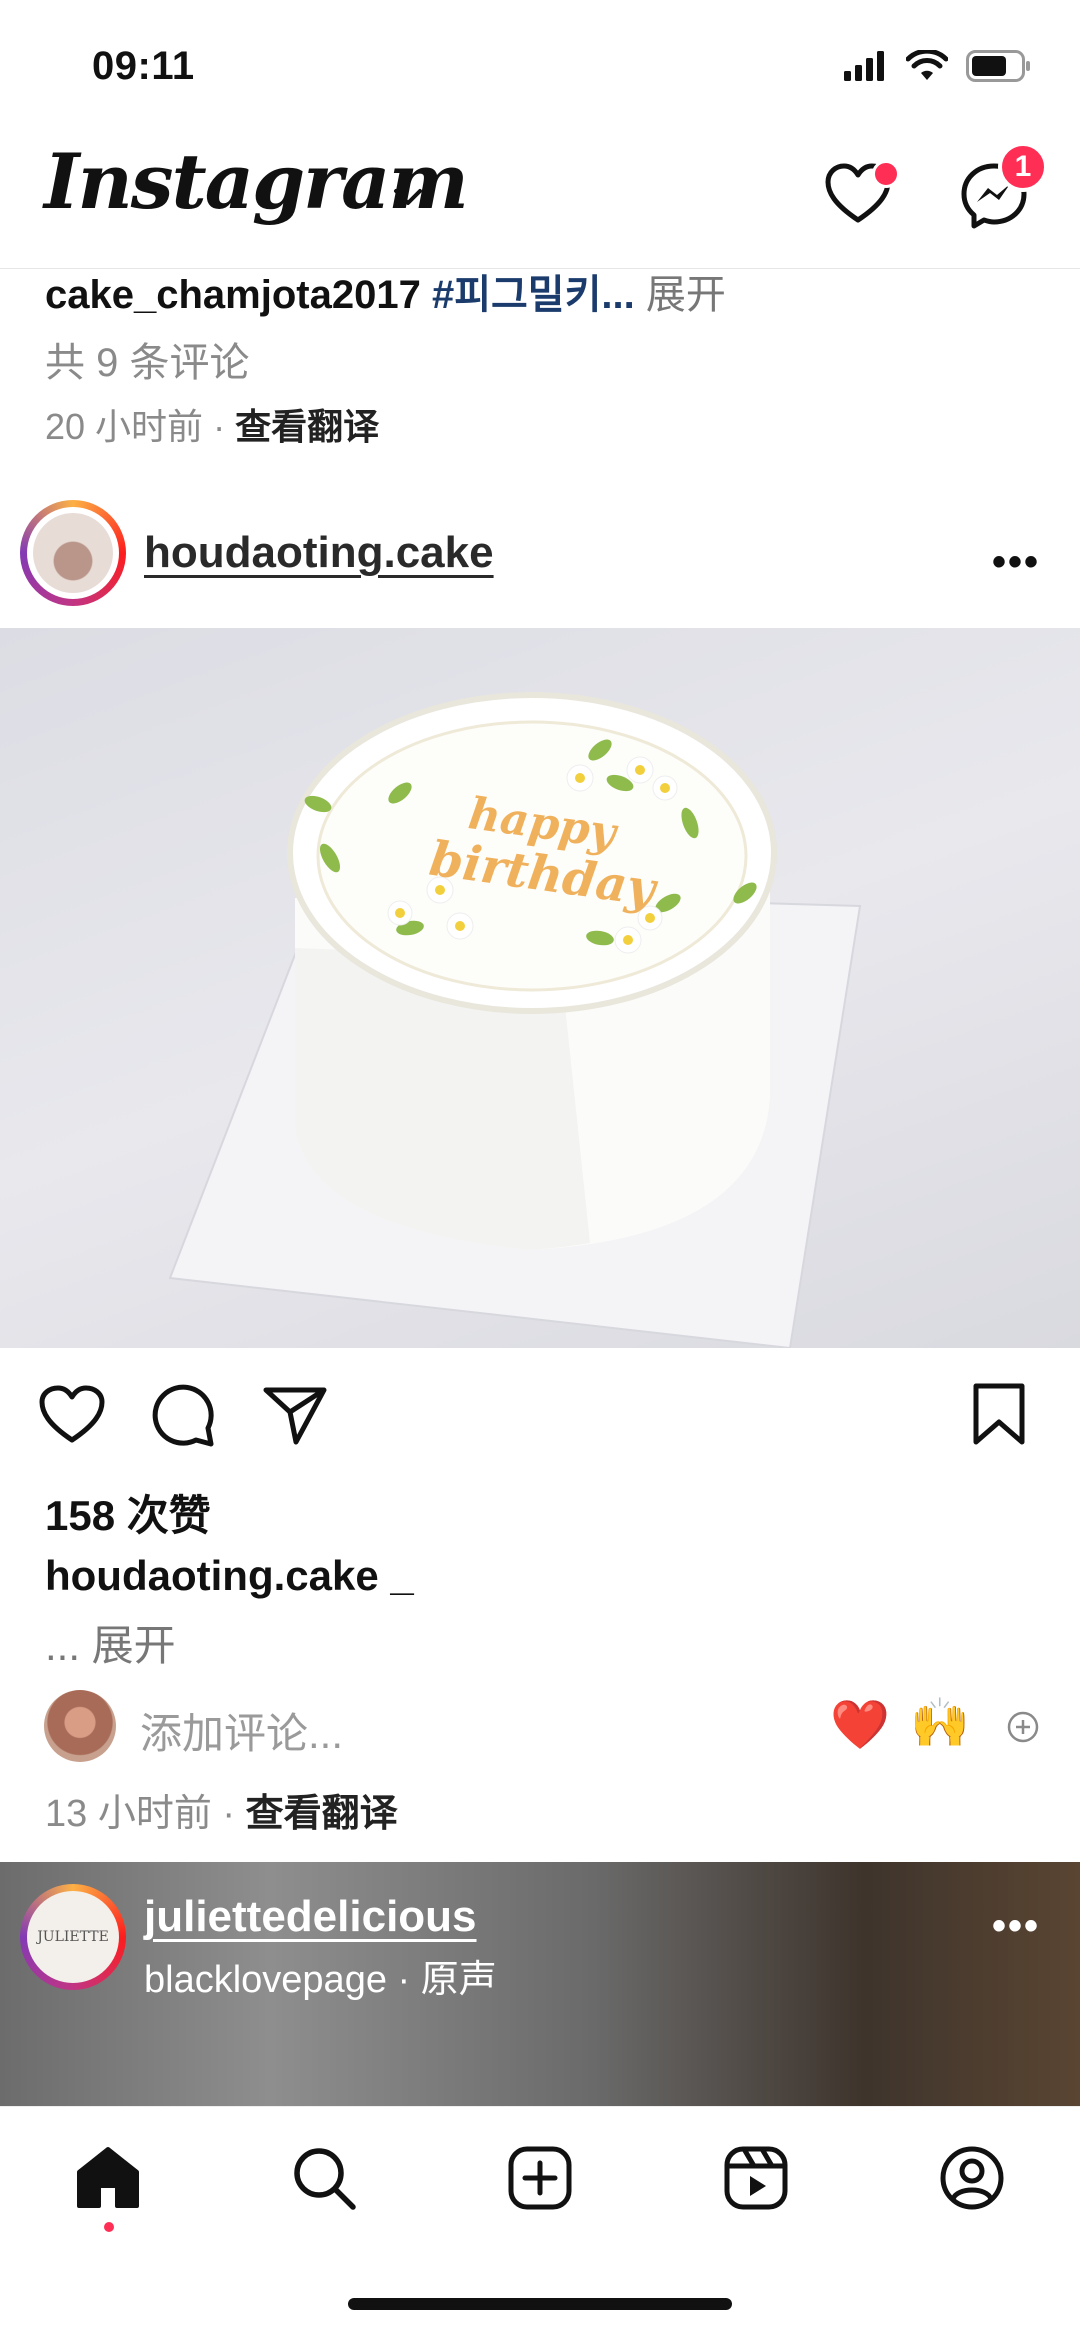  I want to click on plus-square-icon, so click(540, 2178).